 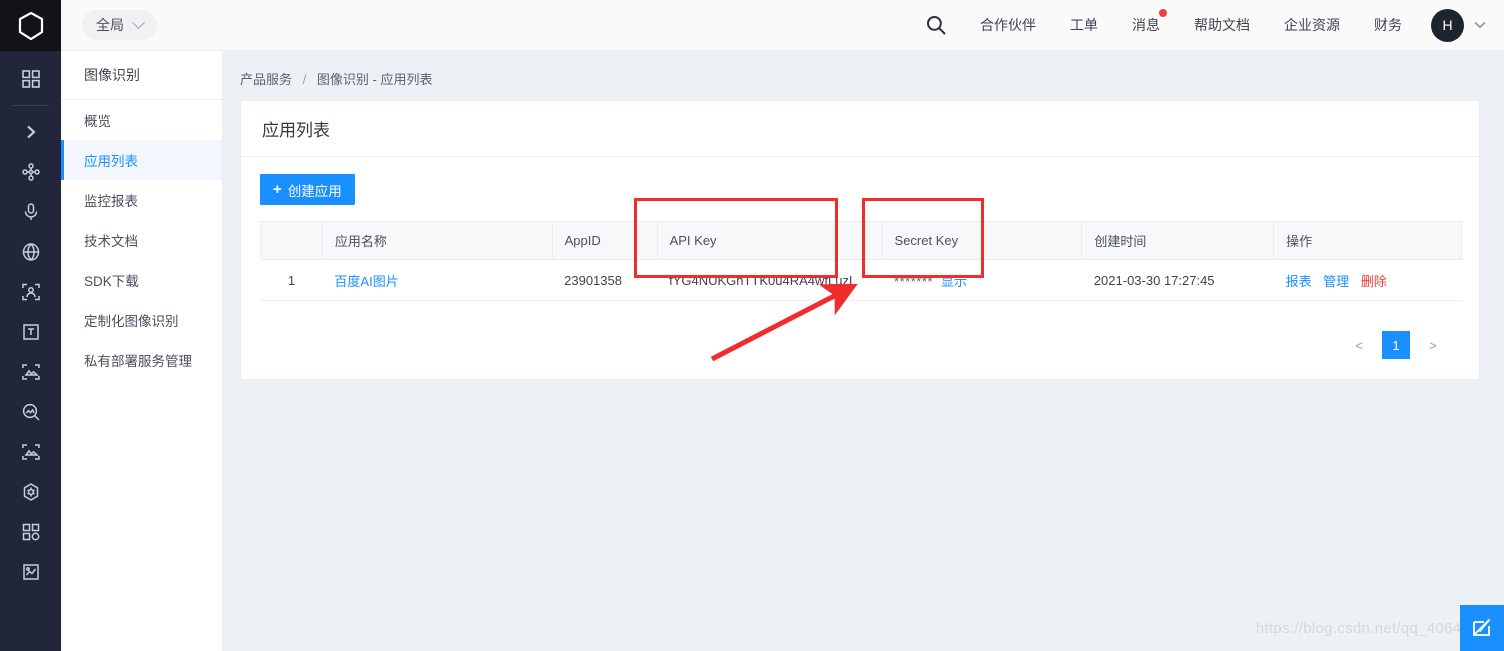 What do you see at coordinates (1480, 25) in the screenshot?
I see `account-menu-chevron-down-icon` at bounding box center [1480, 25].